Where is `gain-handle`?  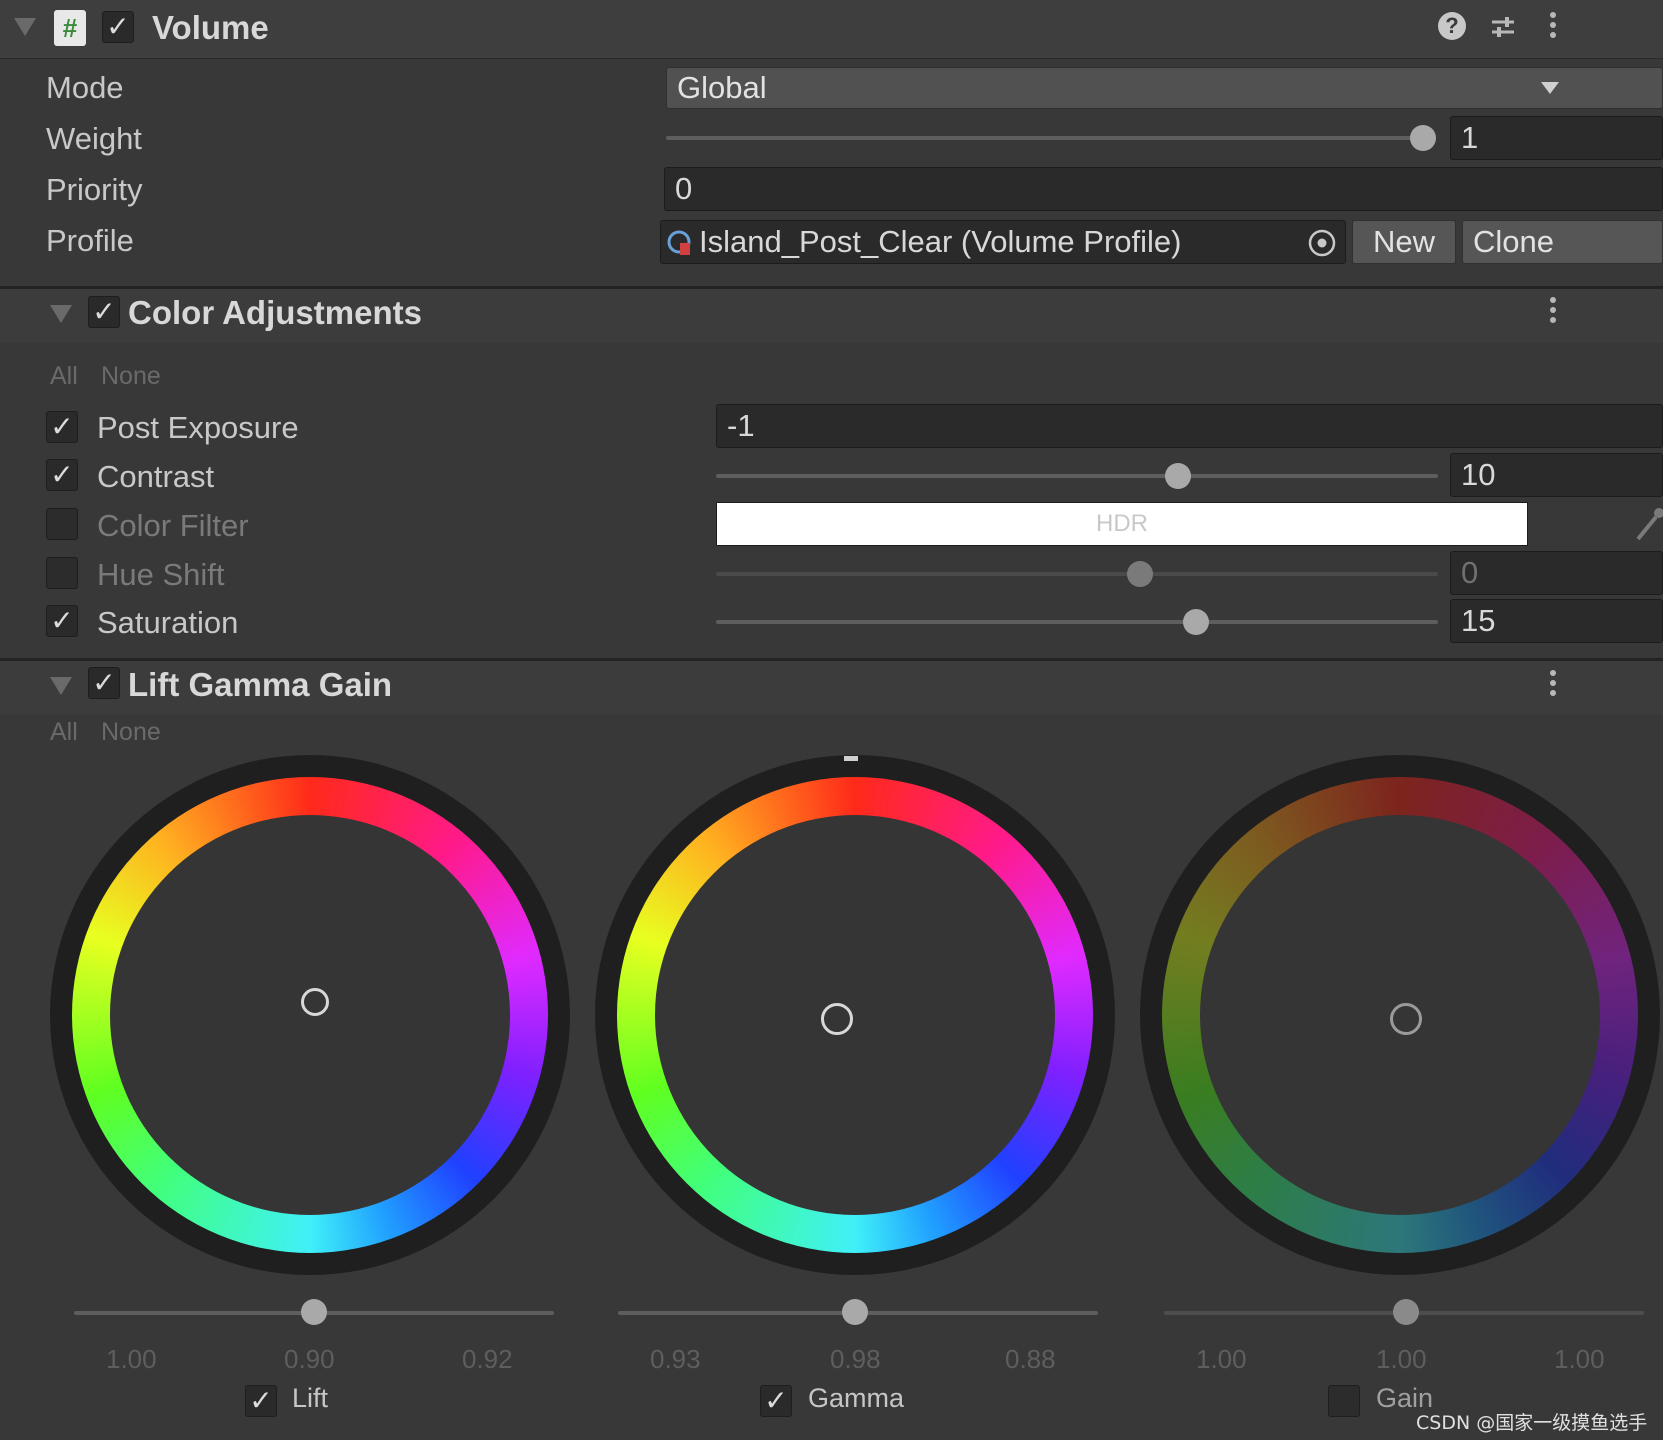 gain-handle is located at coordinates (1406, 1019).